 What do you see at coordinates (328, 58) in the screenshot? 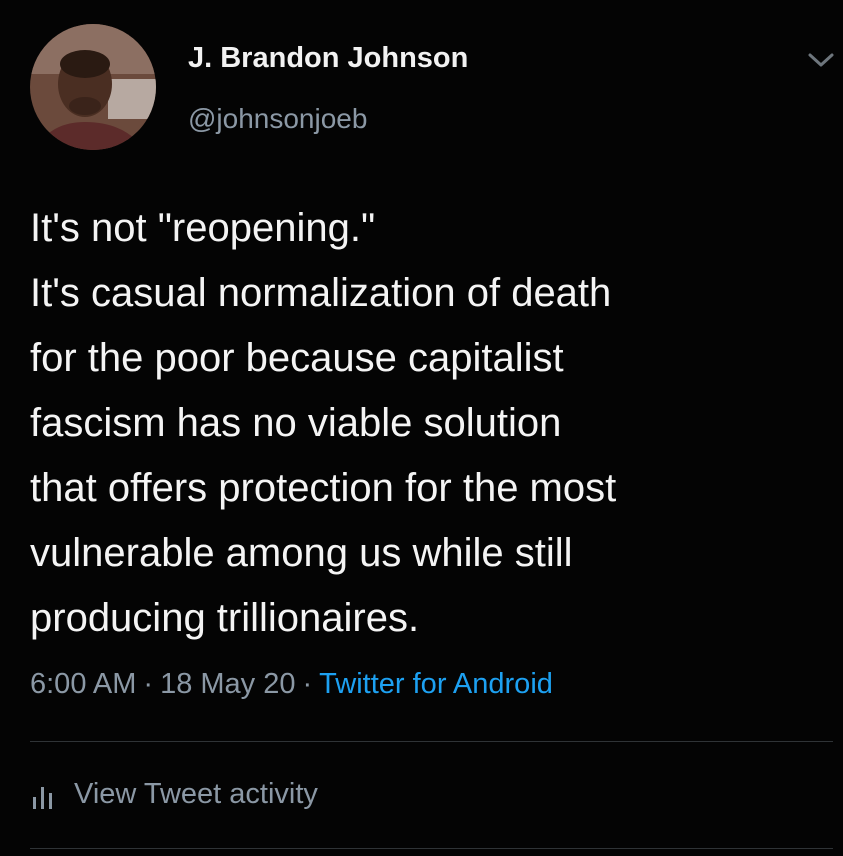
I see `display-name: J. Brandon Johnson` at bounding box center [328, 58].